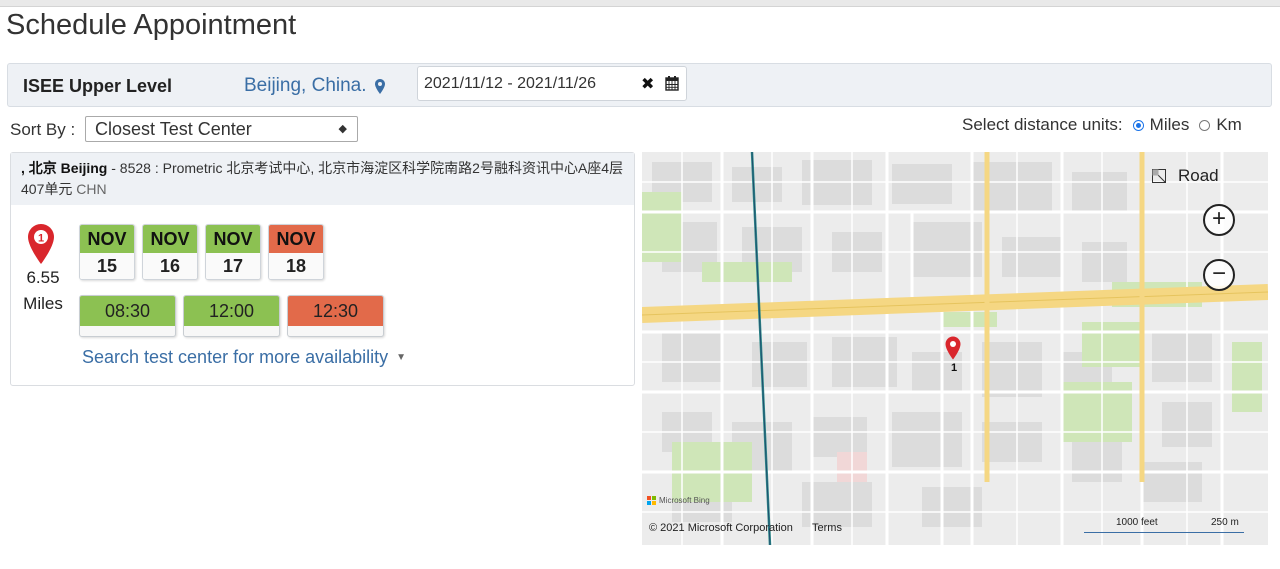 This screenshot has width=1280, height=569. I want to click on time-slot-label: 08:30, so click(127, 311).